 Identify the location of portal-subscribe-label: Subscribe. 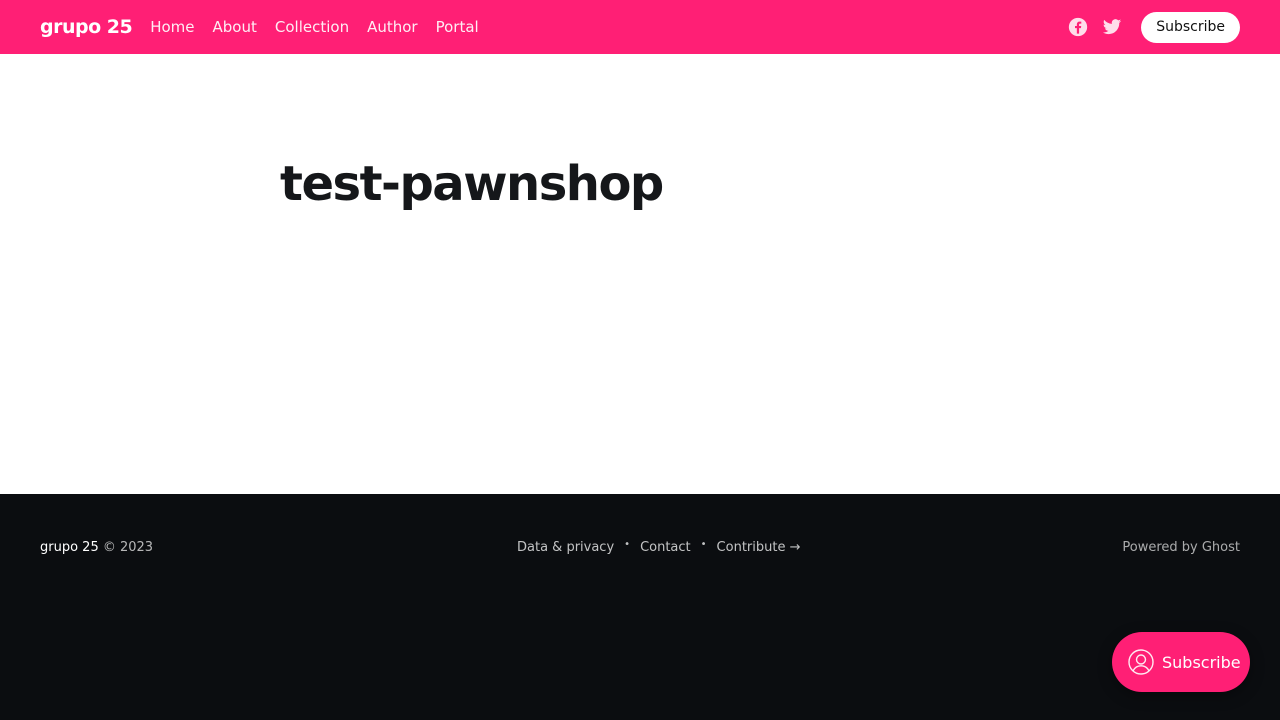
(1201, 662).